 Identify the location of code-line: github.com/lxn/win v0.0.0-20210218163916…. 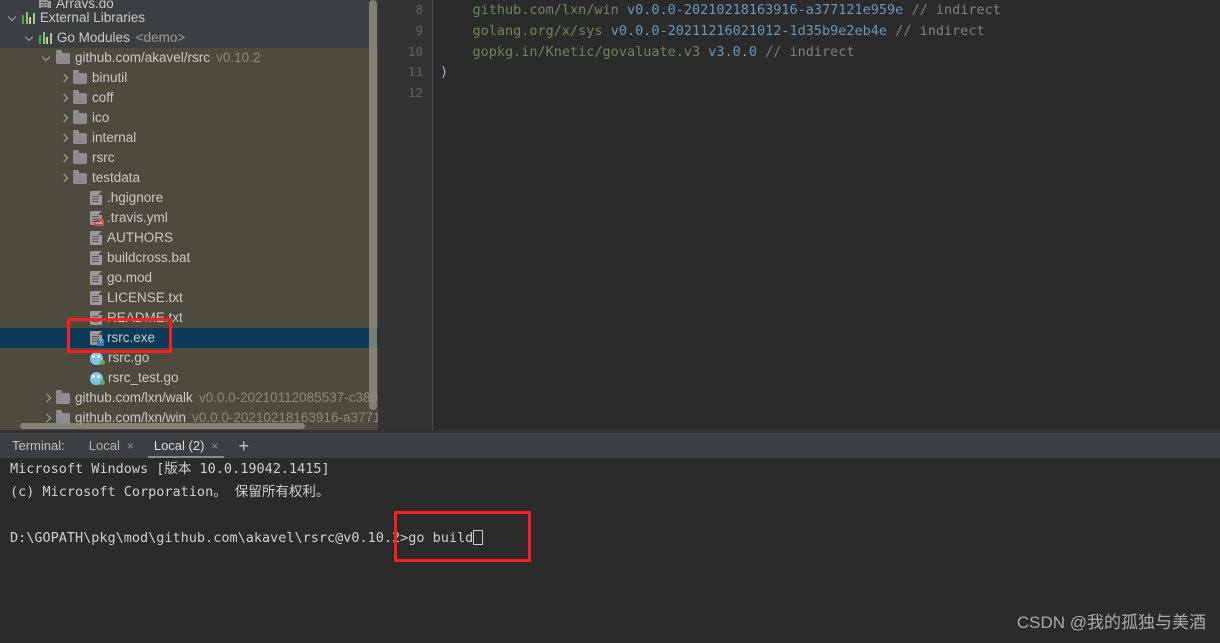
(826, 10).